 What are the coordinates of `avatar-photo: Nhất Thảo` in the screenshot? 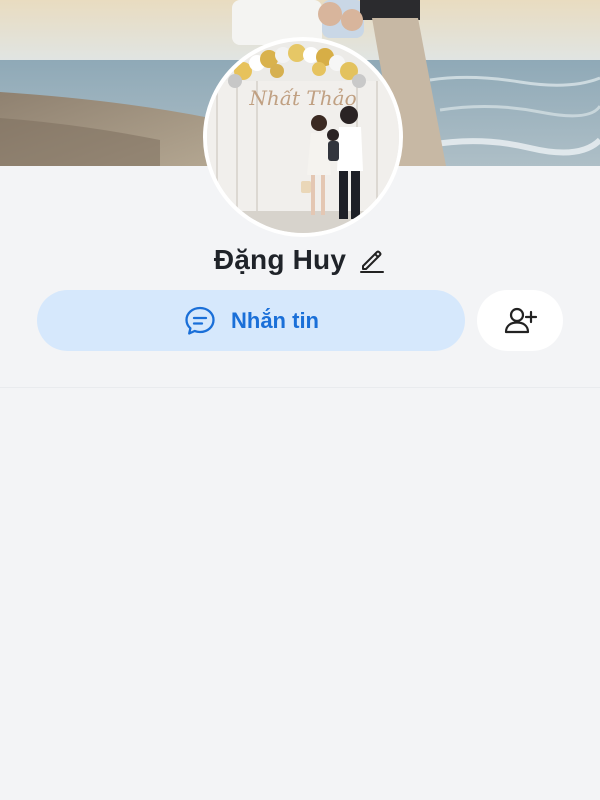 It's located at (303, 137).